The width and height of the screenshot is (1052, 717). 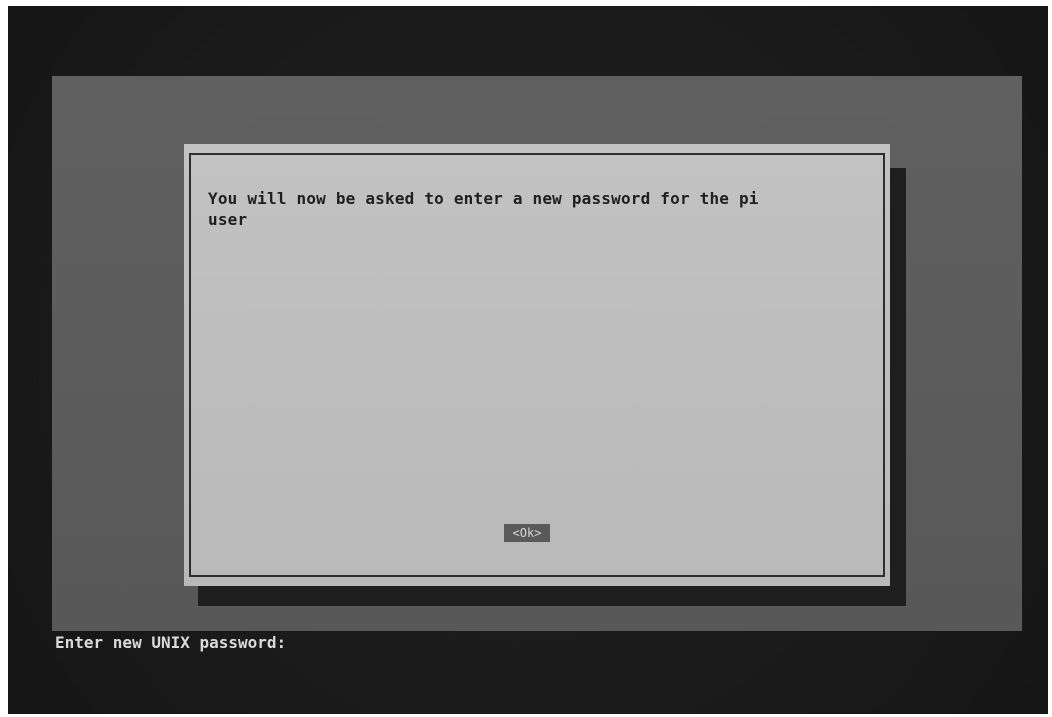 What do you see at coordinates (527, 533) in the screenshot?
I see `ok-button: <Ok>` at bounding box center [527, 533].